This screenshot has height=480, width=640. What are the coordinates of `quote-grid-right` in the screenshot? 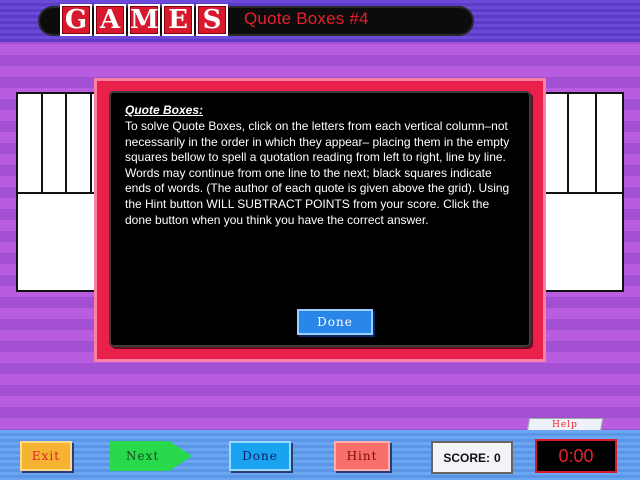 It's located at (582, 192).